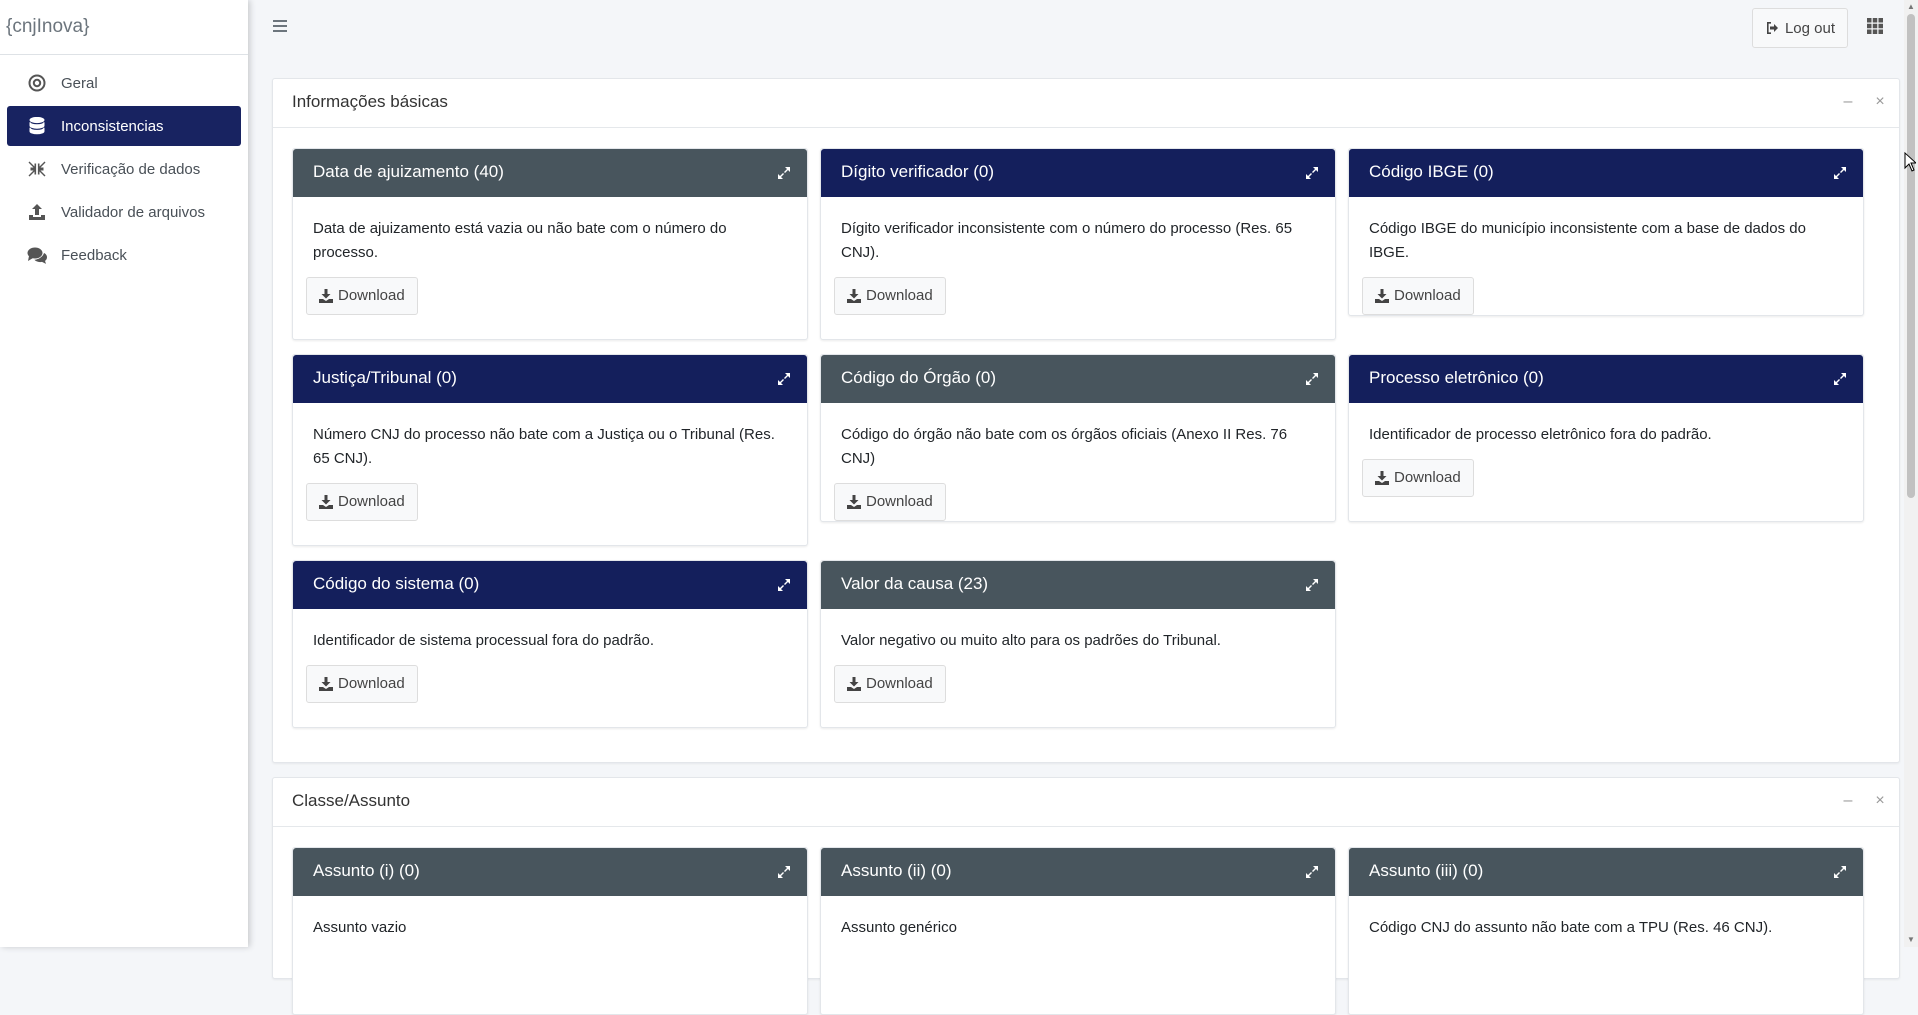 The width and height of the screenshot is (1918, 1015). What do you see at coordinates (915, 583) in the screenshot?
I see `card-title: Valor da causa (23)` at bounding box center [915, 583].